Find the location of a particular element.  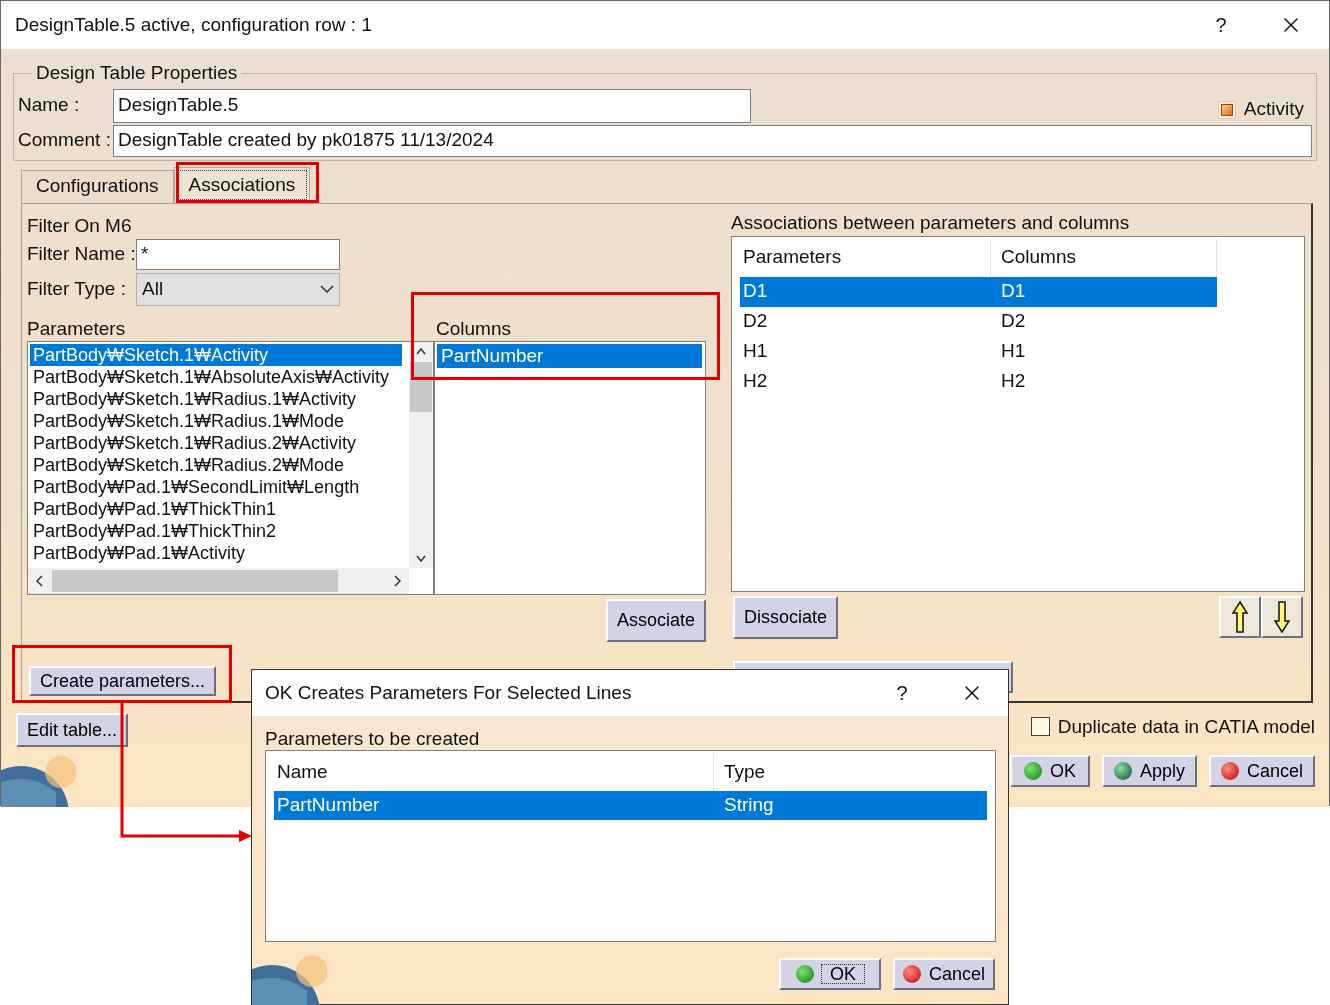

filter-name-label: Filter Name : is located at coordinates (81, 253).